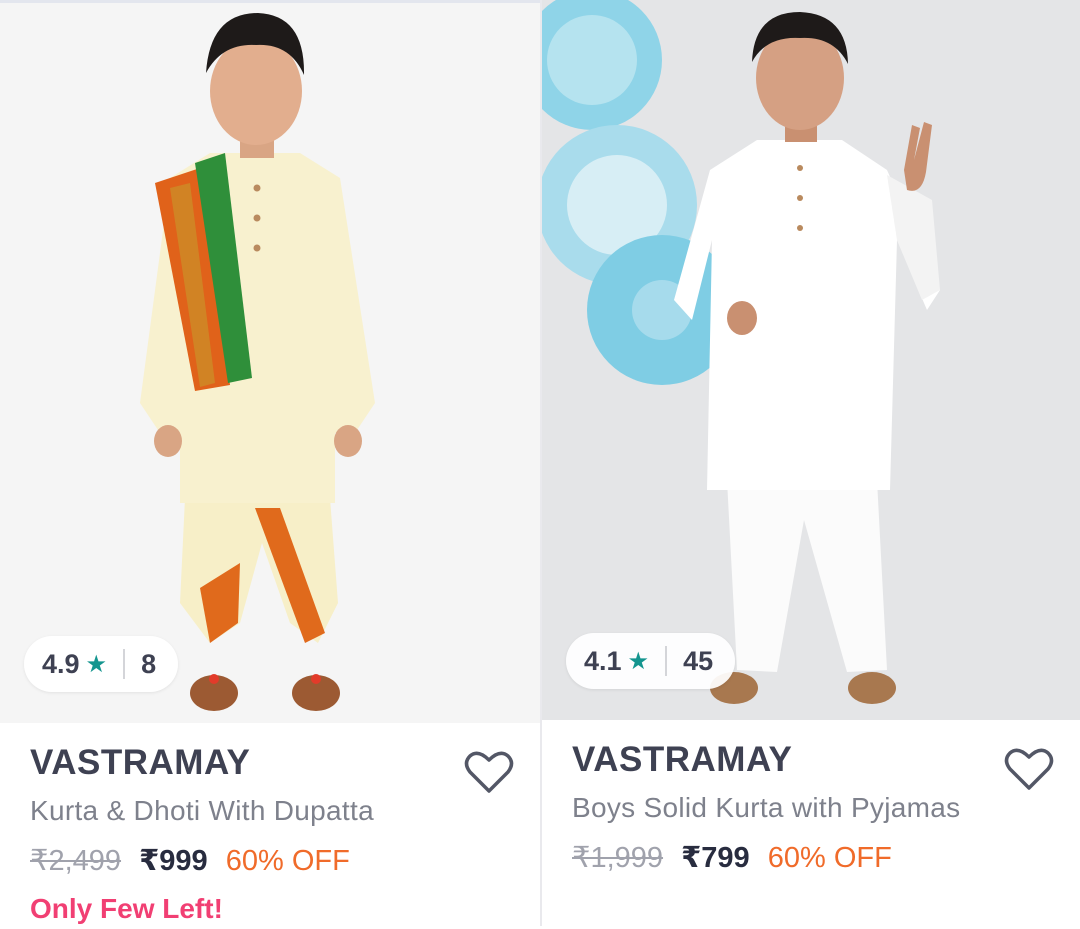 The image size is (1080, 929). Describe the element at coordinates (618, 858) in the screenshot. I see `original-price: ₹1,999` at that location.